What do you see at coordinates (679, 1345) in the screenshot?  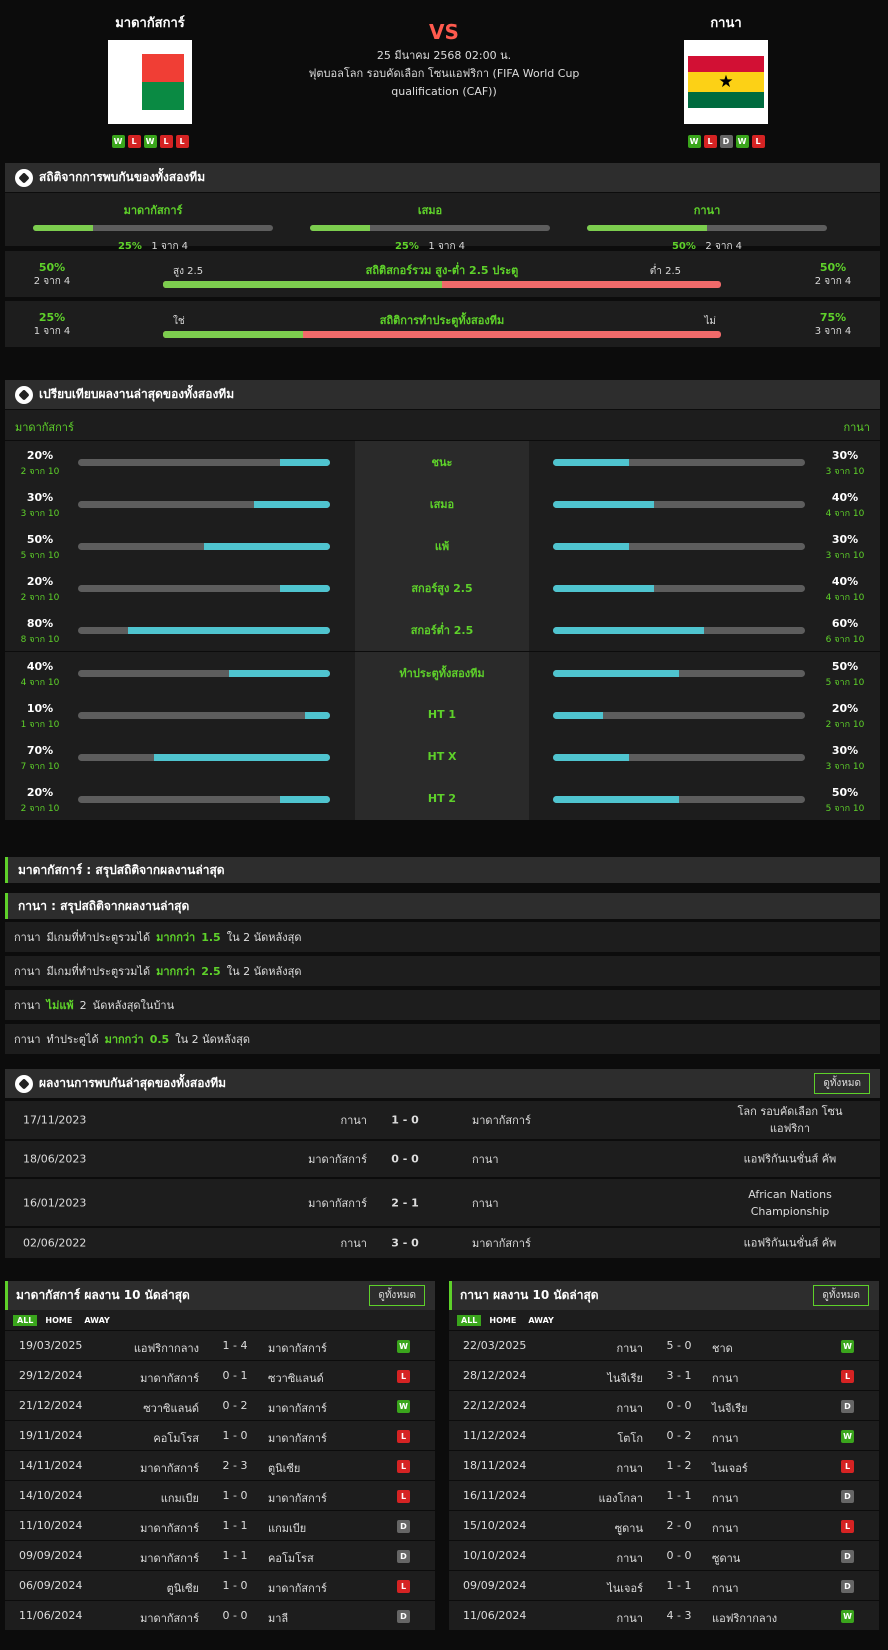 I see `score: 5 - 0` at bounding box center [679, 1345].